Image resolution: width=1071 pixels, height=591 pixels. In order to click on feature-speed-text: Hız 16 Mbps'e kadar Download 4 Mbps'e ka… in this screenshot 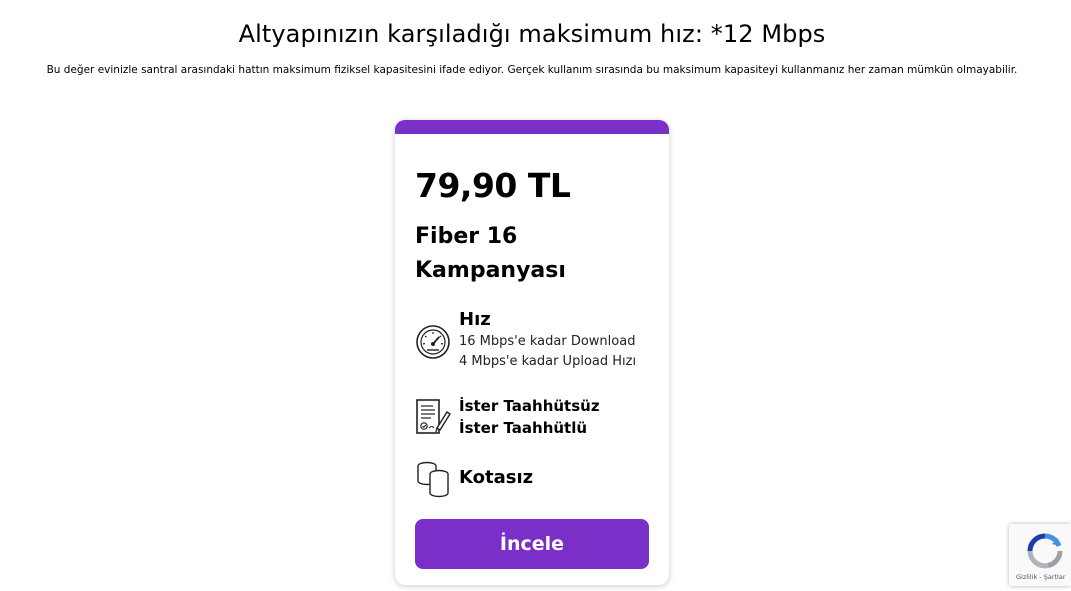, I will do `click(559, 340)`.